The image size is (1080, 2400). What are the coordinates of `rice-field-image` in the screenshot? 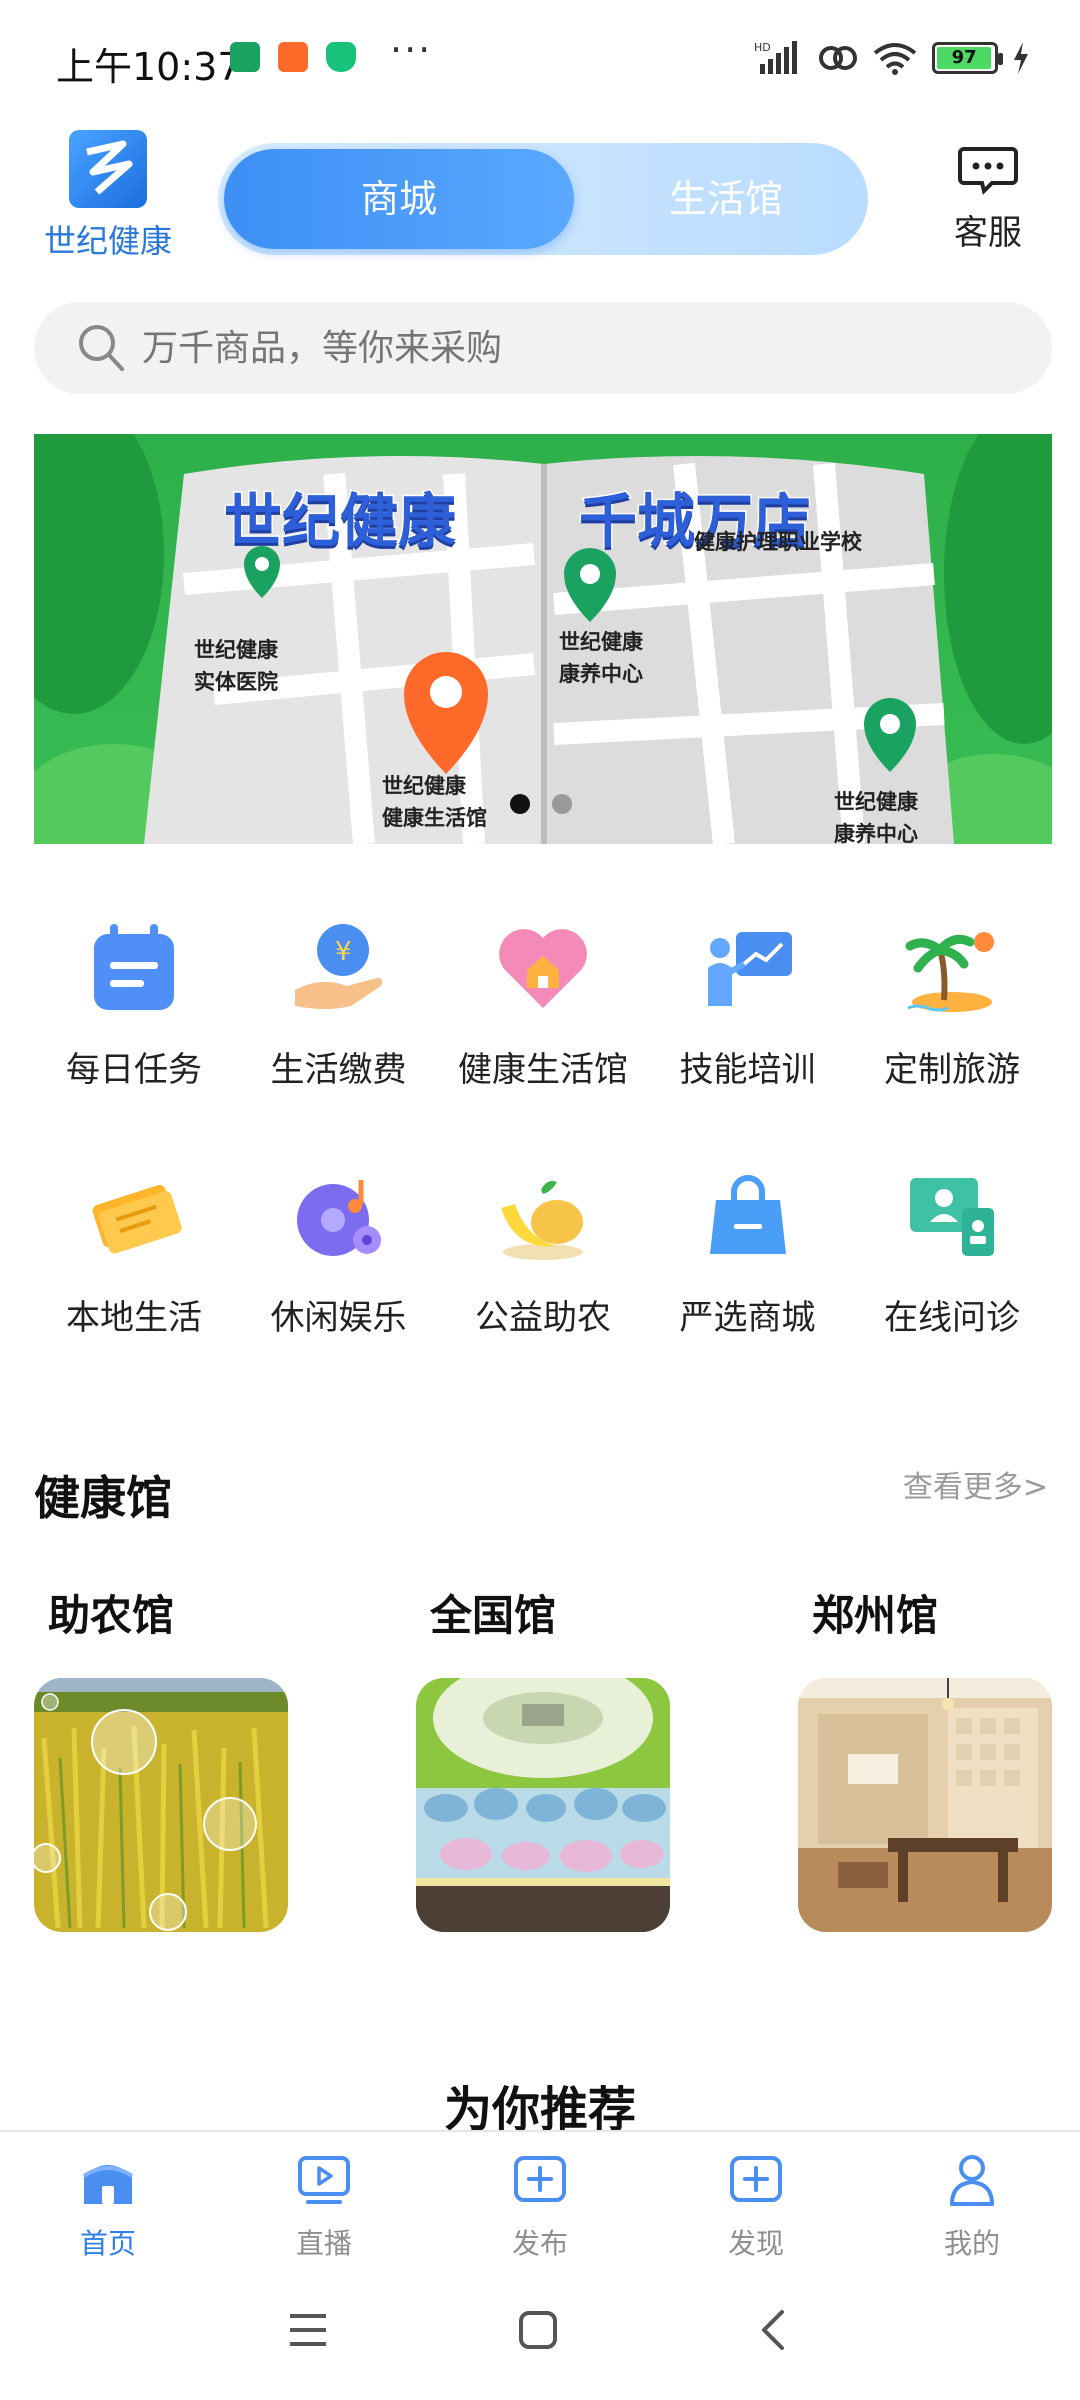 It's located at (161, 1805).